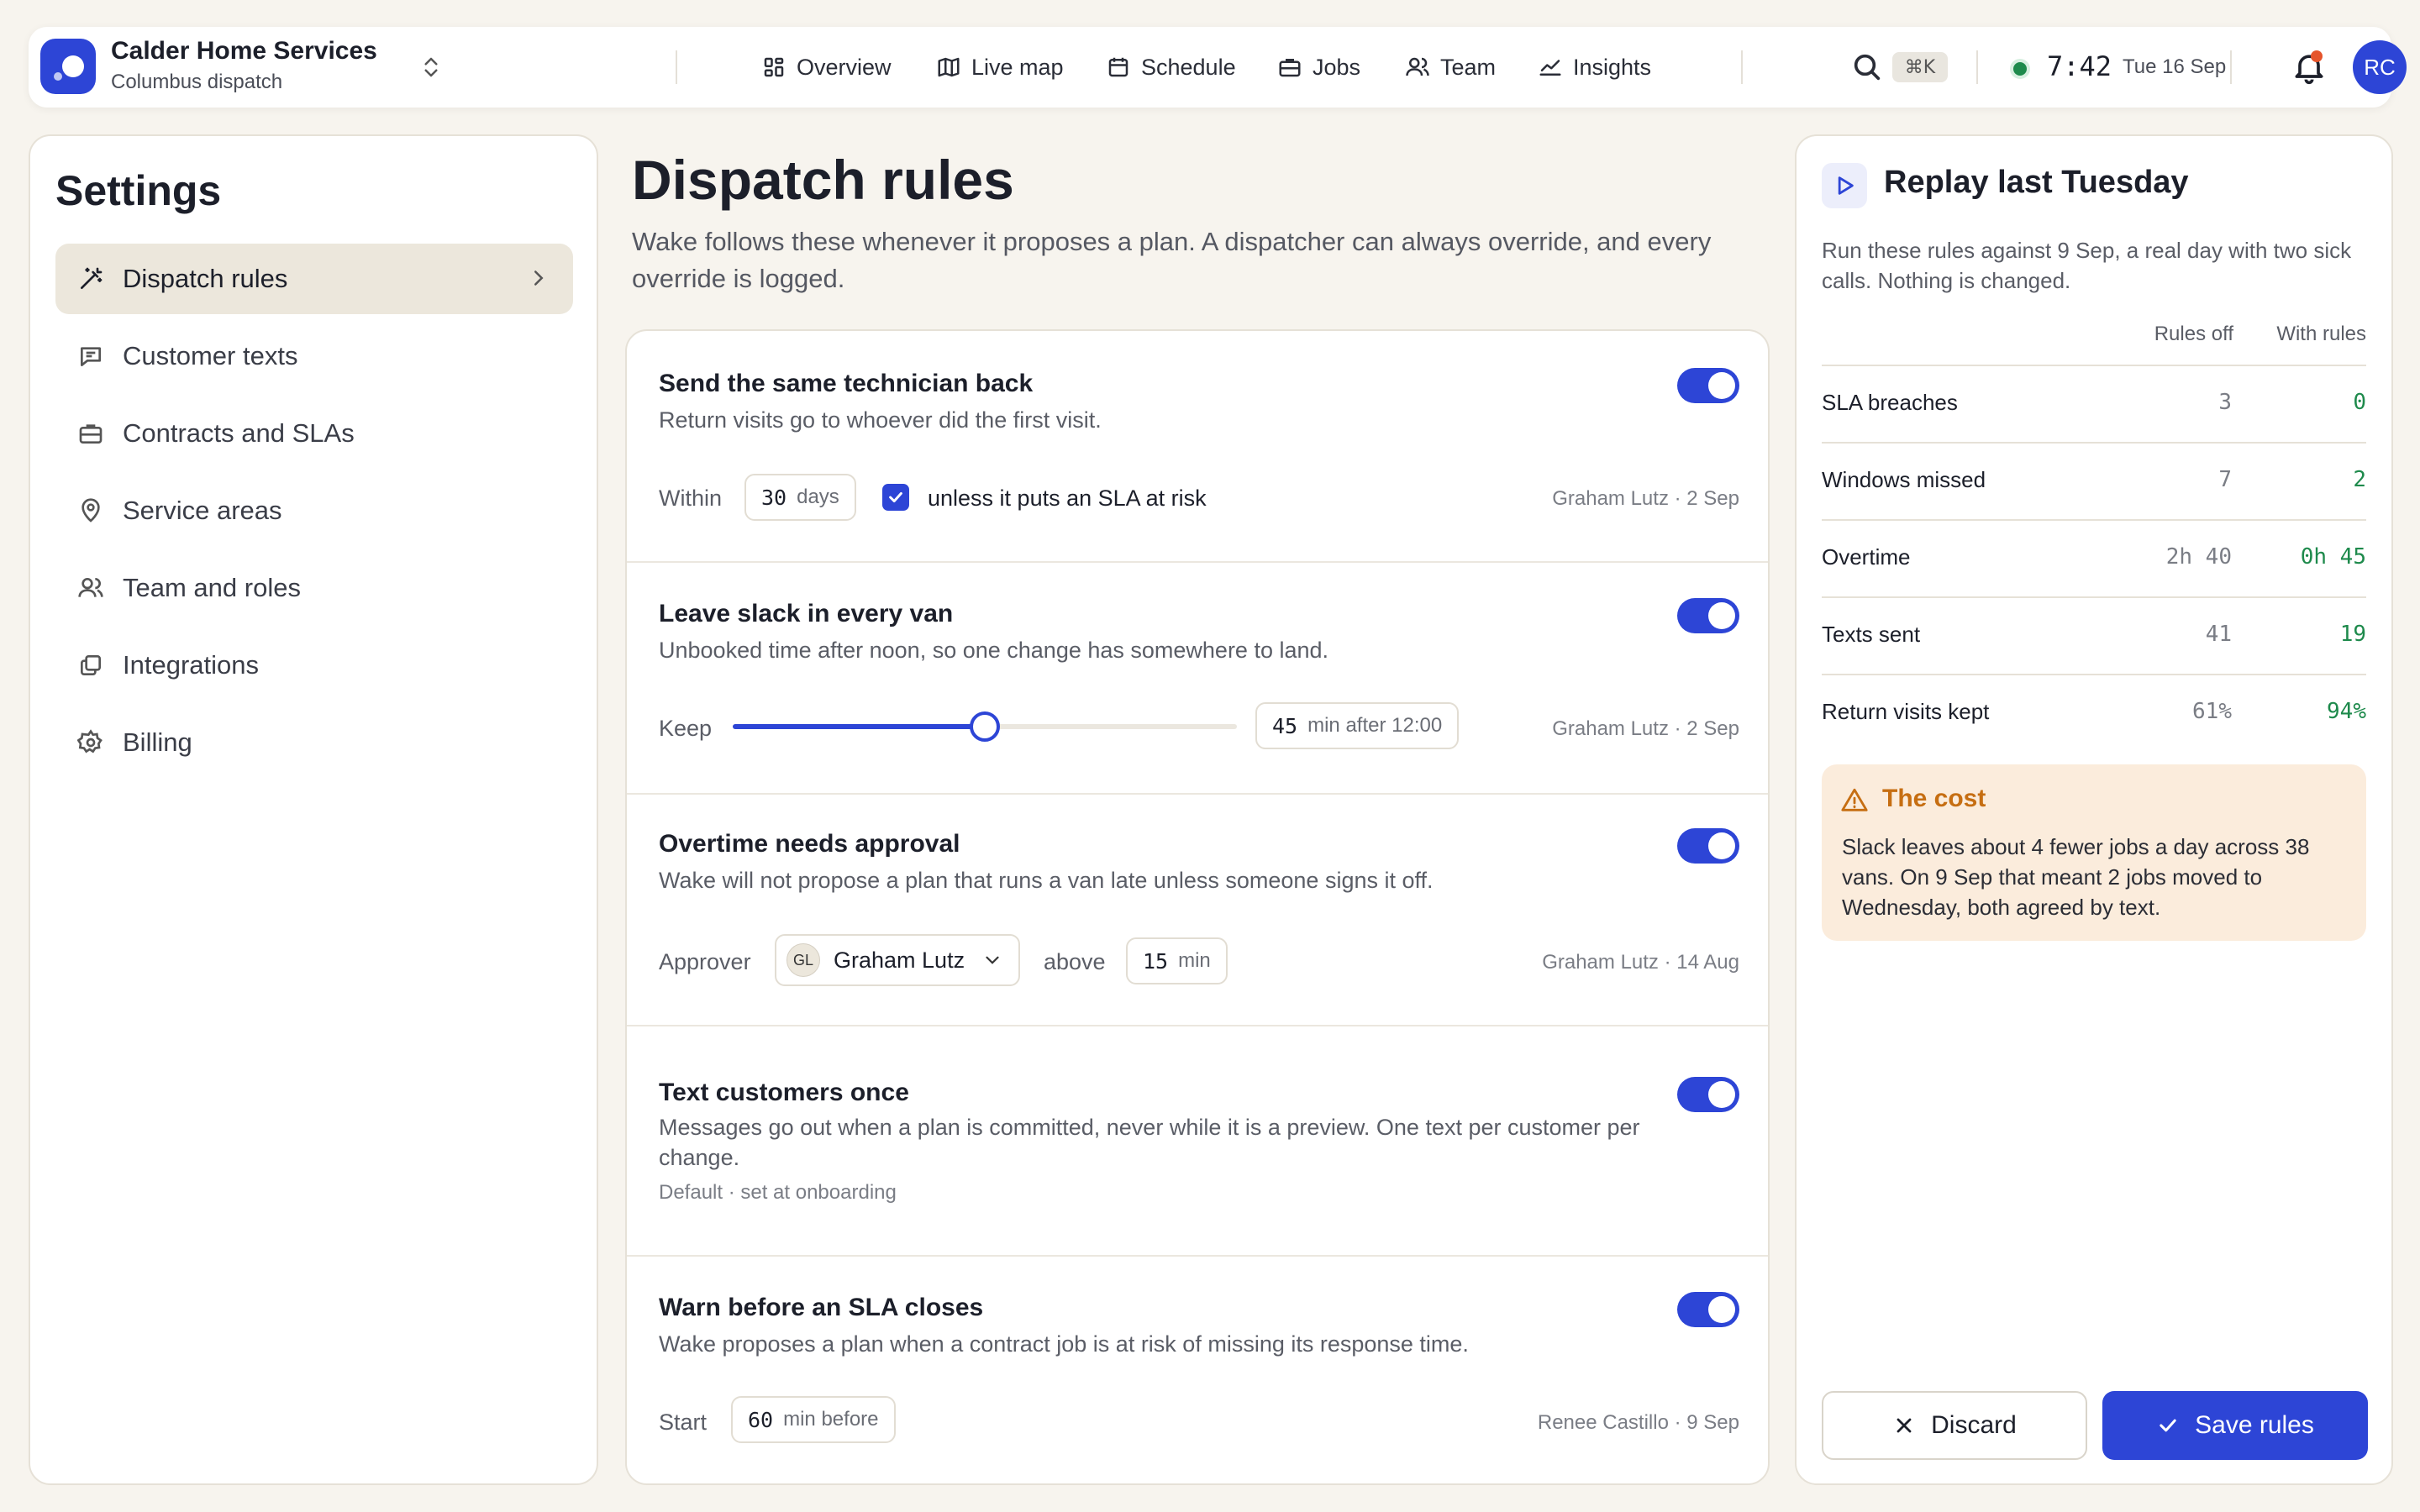 This screenshot has height=1512, width=2420. What do you see at coordinates (1594, 67) in the screenshot?
I see `nav-insights: Insights` at bounding box center [1594, 67].